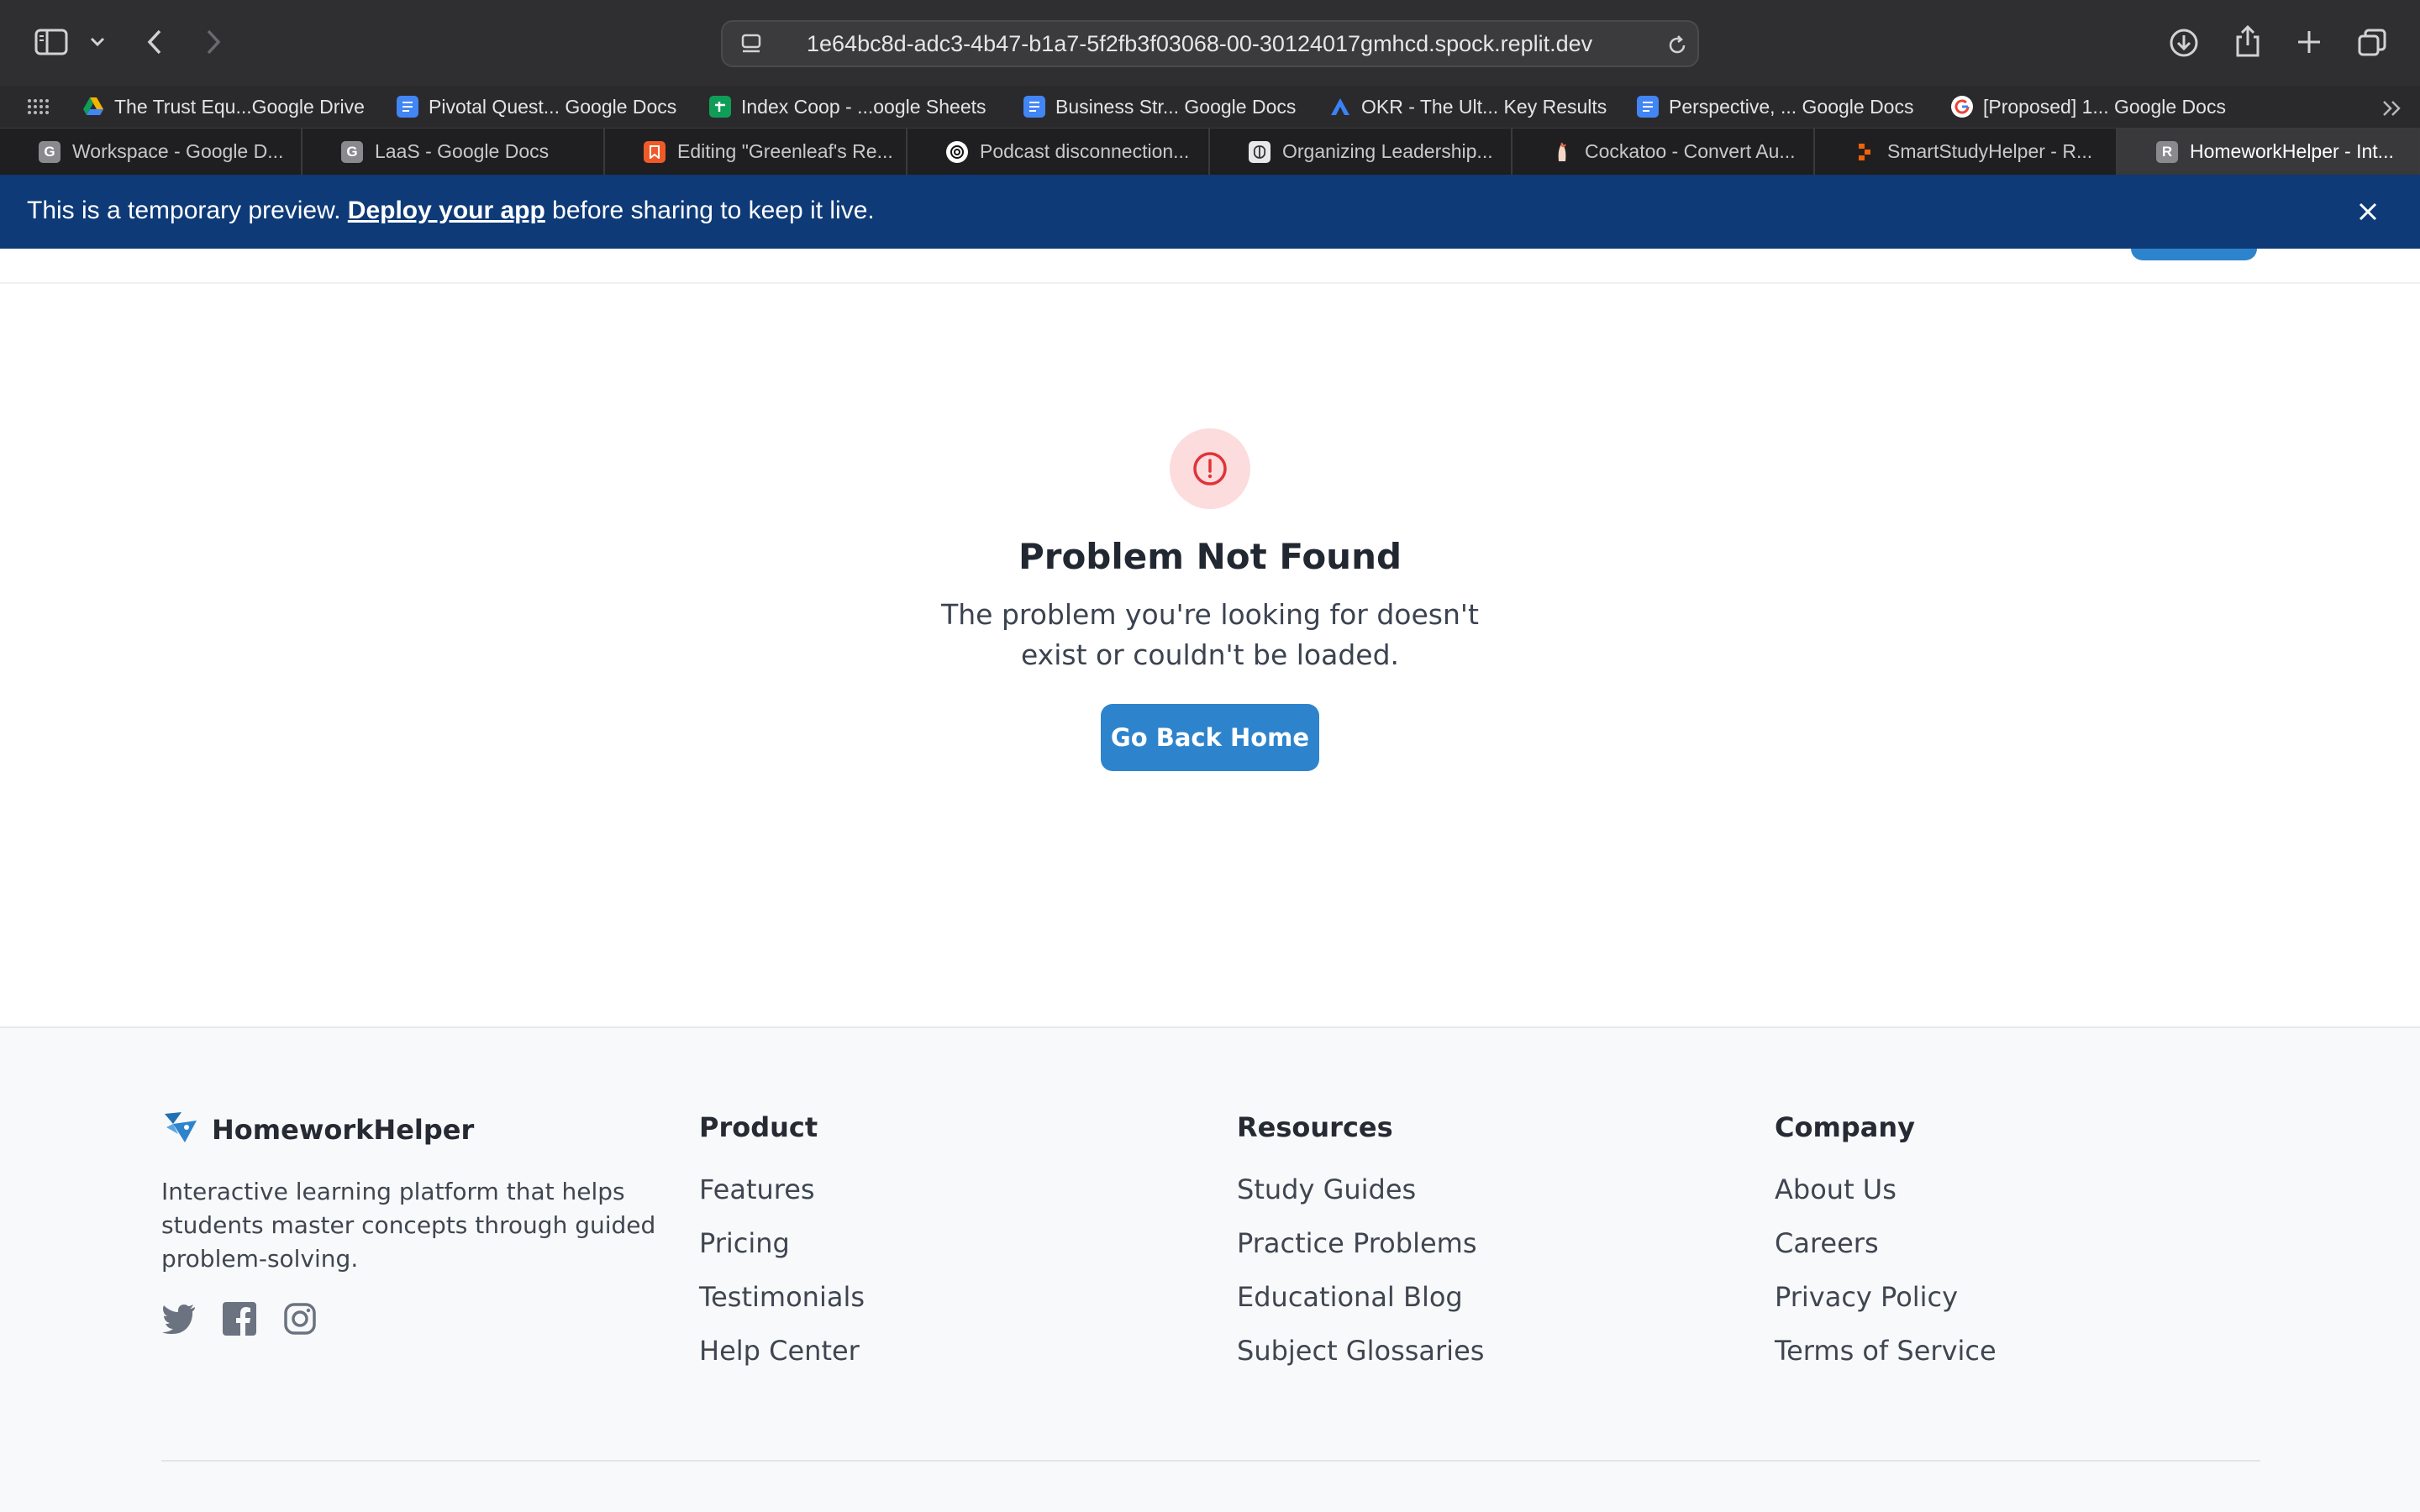  What do you see at coordinates (1210, 1461) in the screenshot?
I see `footer-divider` at bounding box center [1210, 1461].